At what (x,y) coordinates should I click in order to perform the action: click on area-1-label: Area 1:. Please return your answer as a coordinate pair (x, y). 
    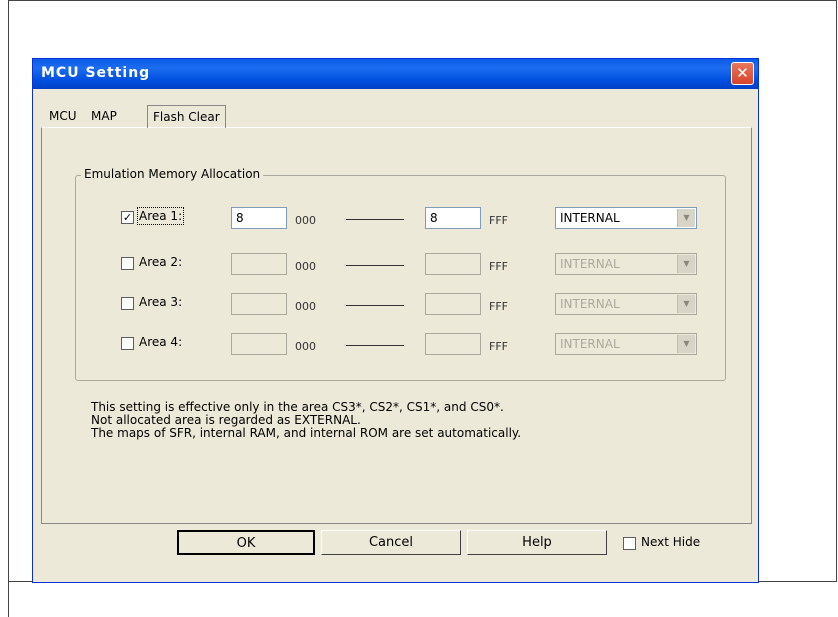
    Looking at the image, I should click on (160, 216).